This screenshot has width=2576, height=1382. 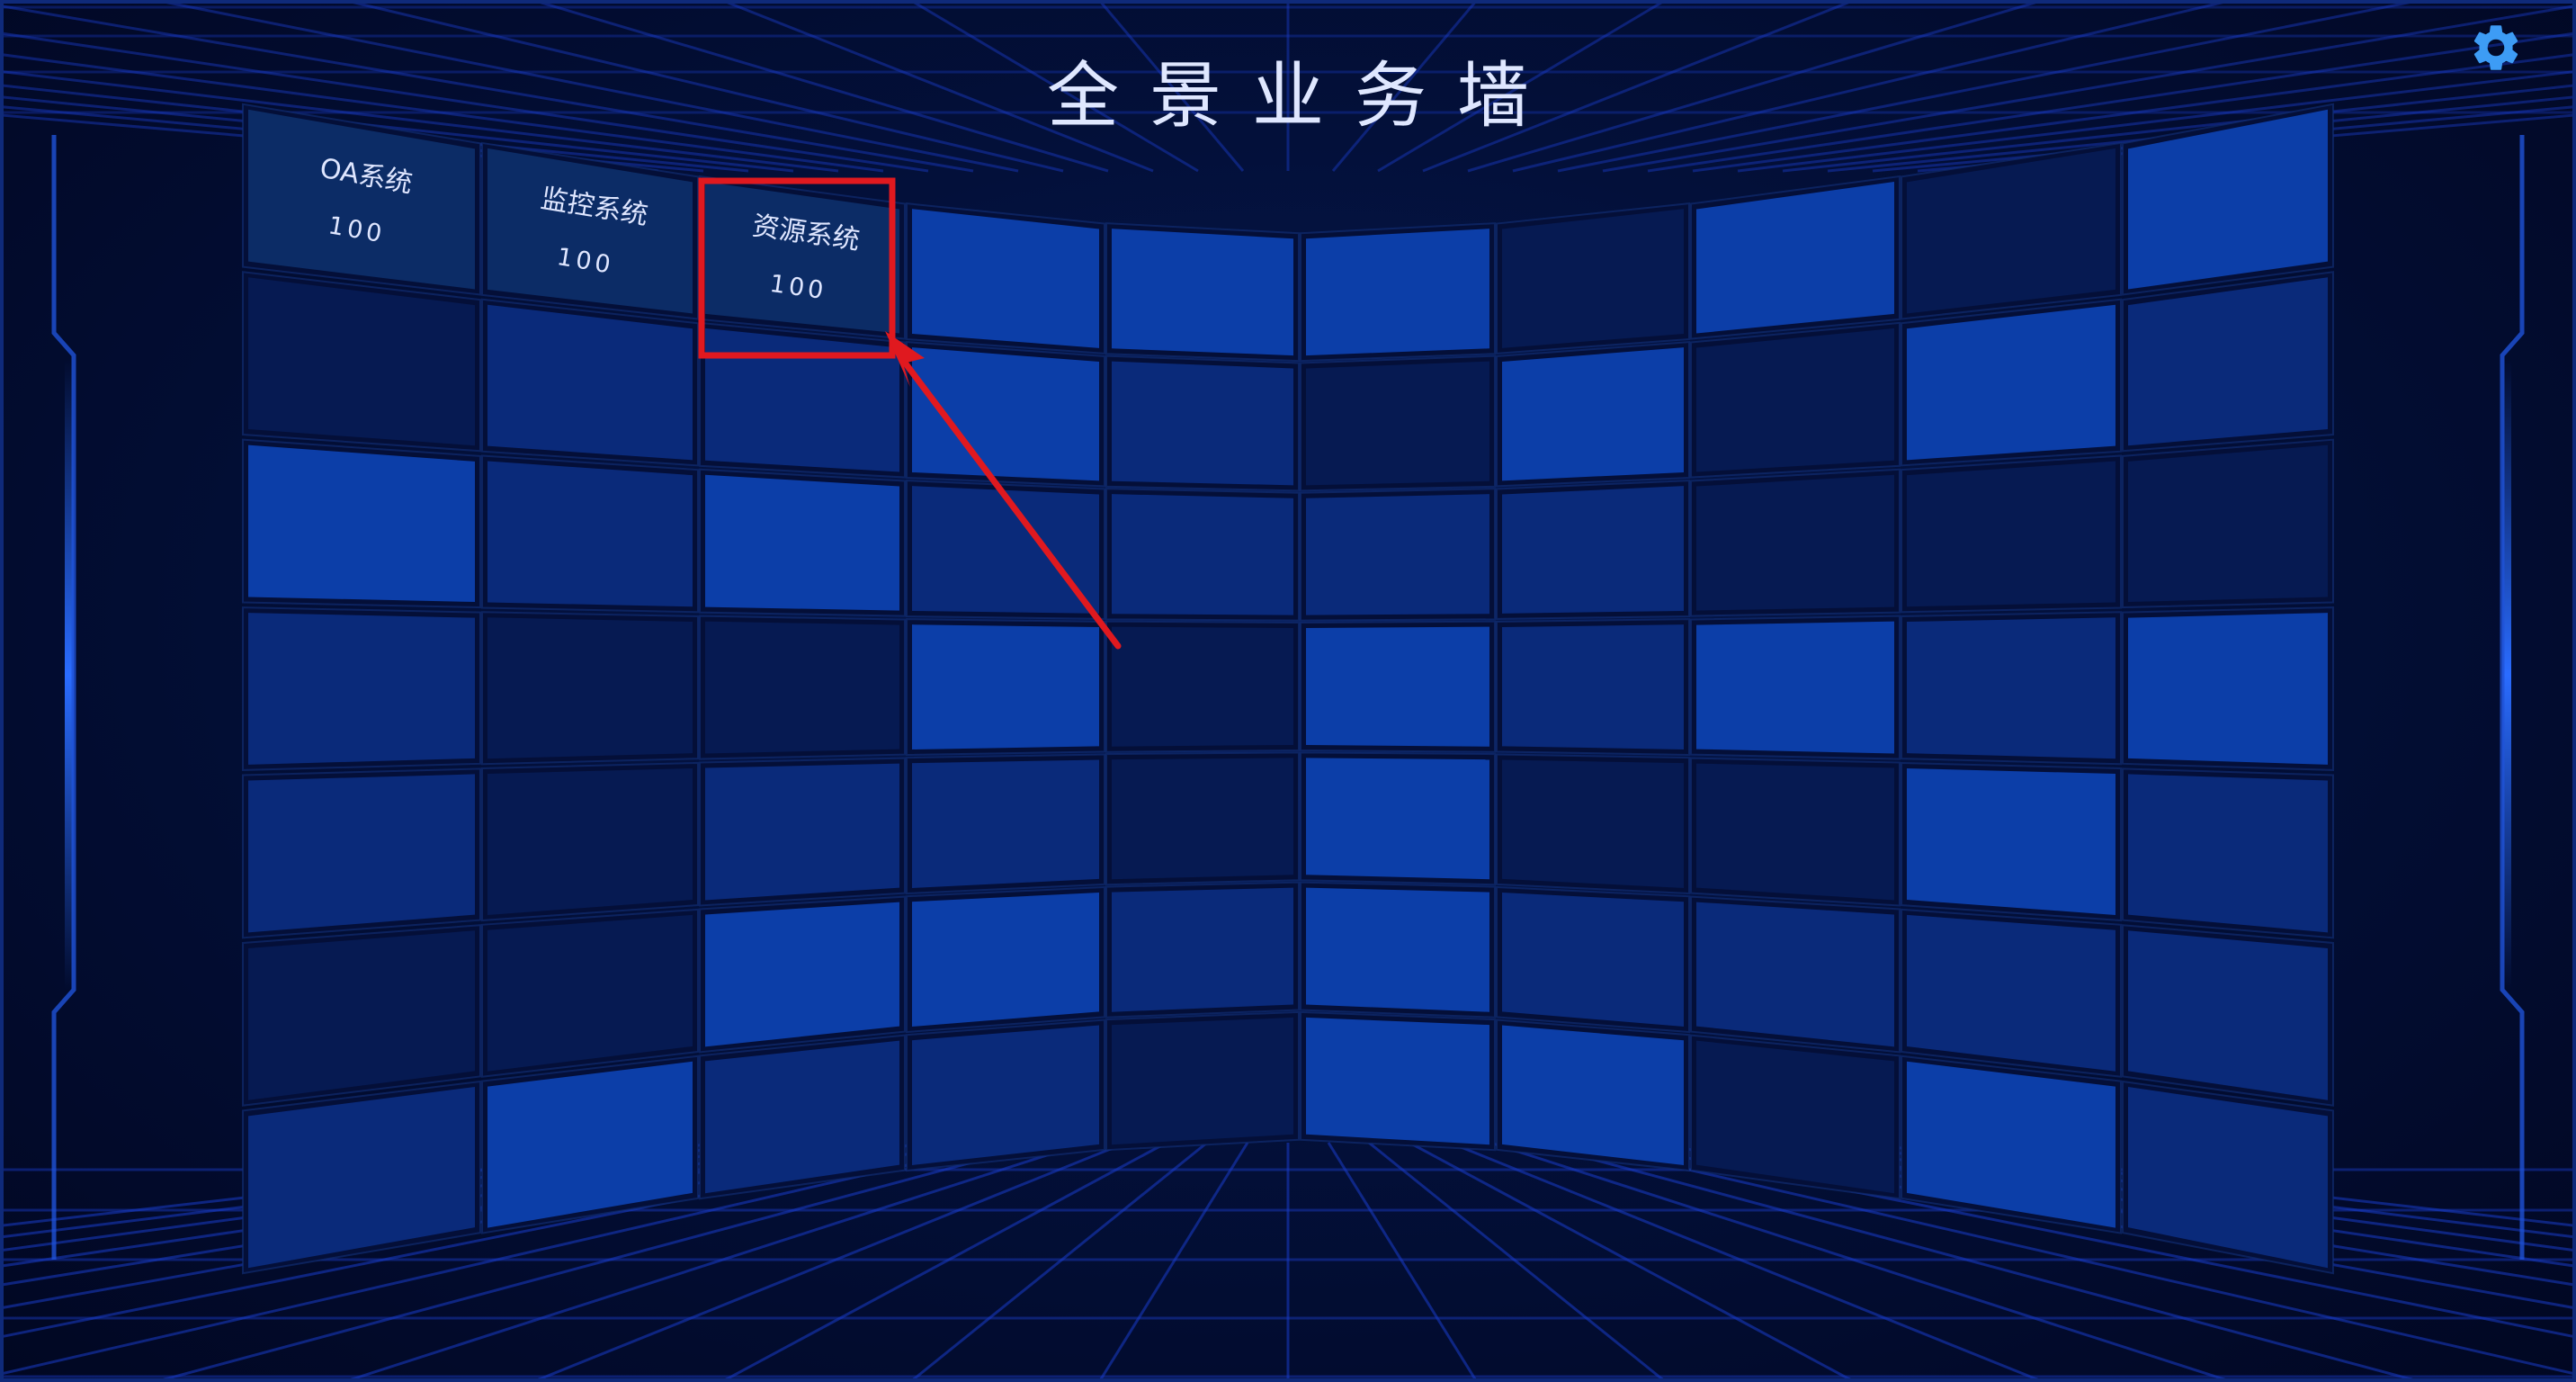 What do you see at coordinates (802, 257) in the screenshot?
I see `wall-tile: 资源系统100` at bounding box center [802, 257].